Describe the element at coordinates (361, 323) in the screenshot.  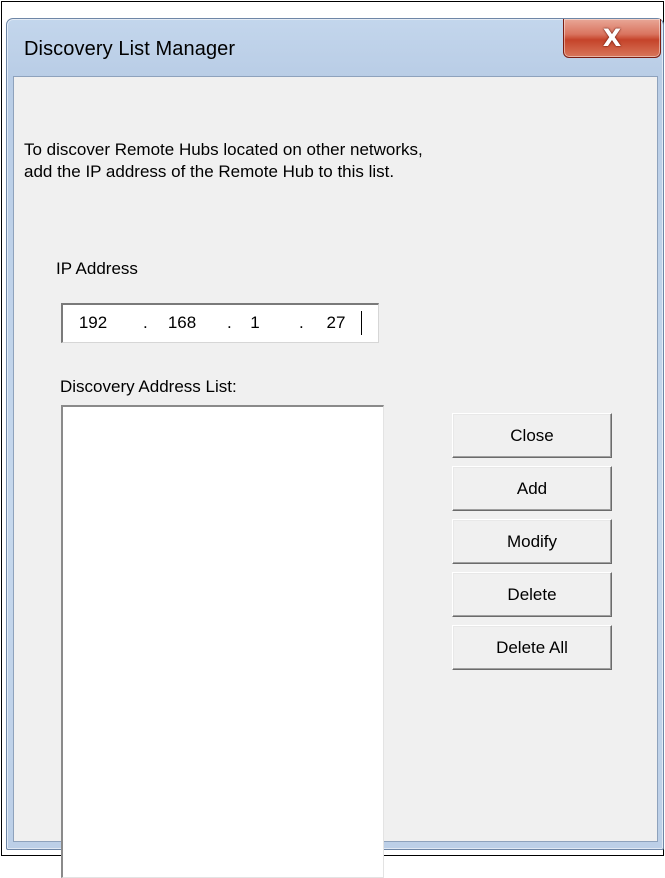
I see `text-caret` at that location.